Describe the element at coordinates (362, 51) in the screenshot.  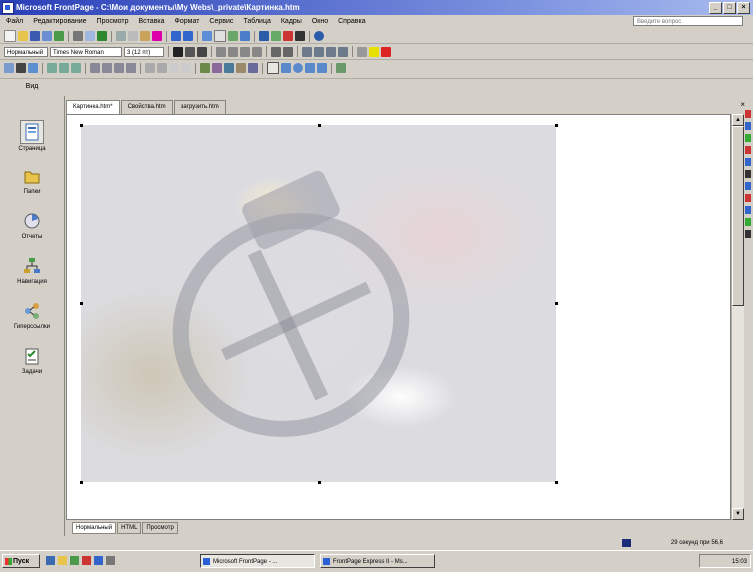
I see `borders-icon` at that location.